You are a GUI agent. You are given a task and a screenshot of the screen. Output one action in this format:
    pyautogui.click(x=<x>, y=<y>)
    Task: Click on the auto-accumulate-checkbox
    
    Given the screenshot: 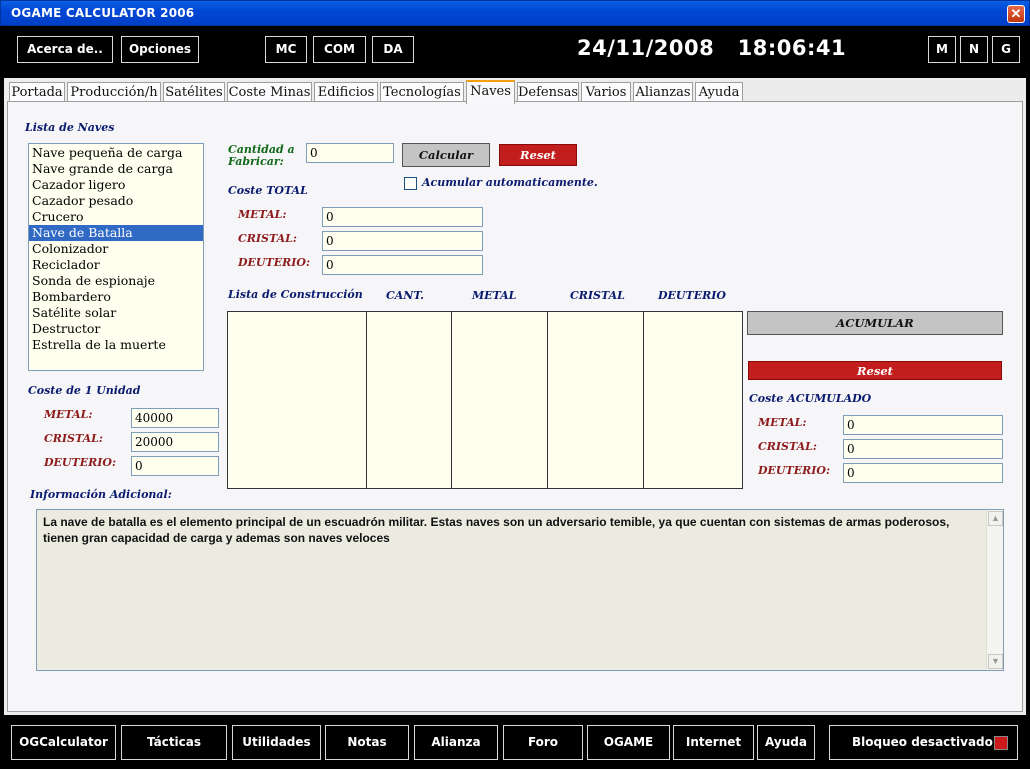 What is the action you would take?
    pyautogui.click(x=410, y=183)
    